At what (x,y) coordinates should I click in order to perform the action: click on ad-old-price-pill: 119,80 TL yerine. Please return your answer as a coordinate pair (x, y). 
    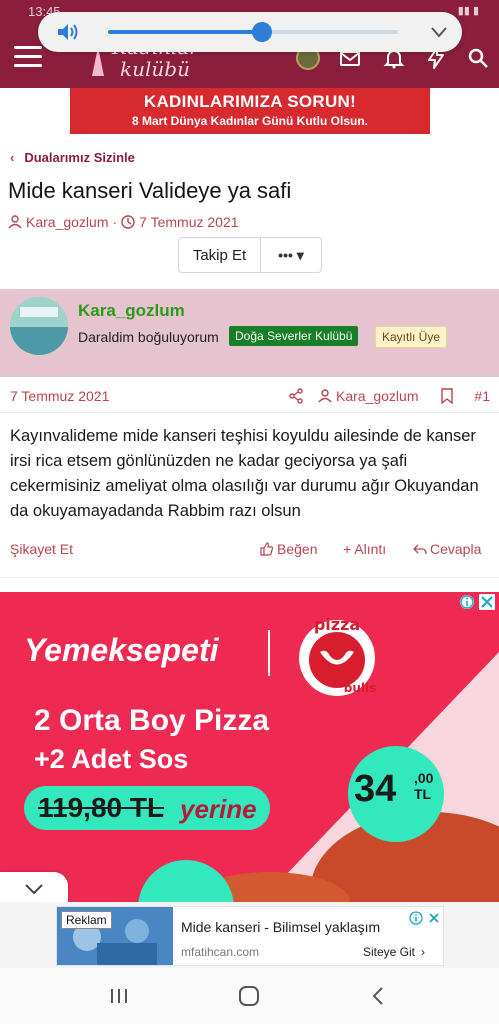
    Looking at the image, I should click on (147, 808).